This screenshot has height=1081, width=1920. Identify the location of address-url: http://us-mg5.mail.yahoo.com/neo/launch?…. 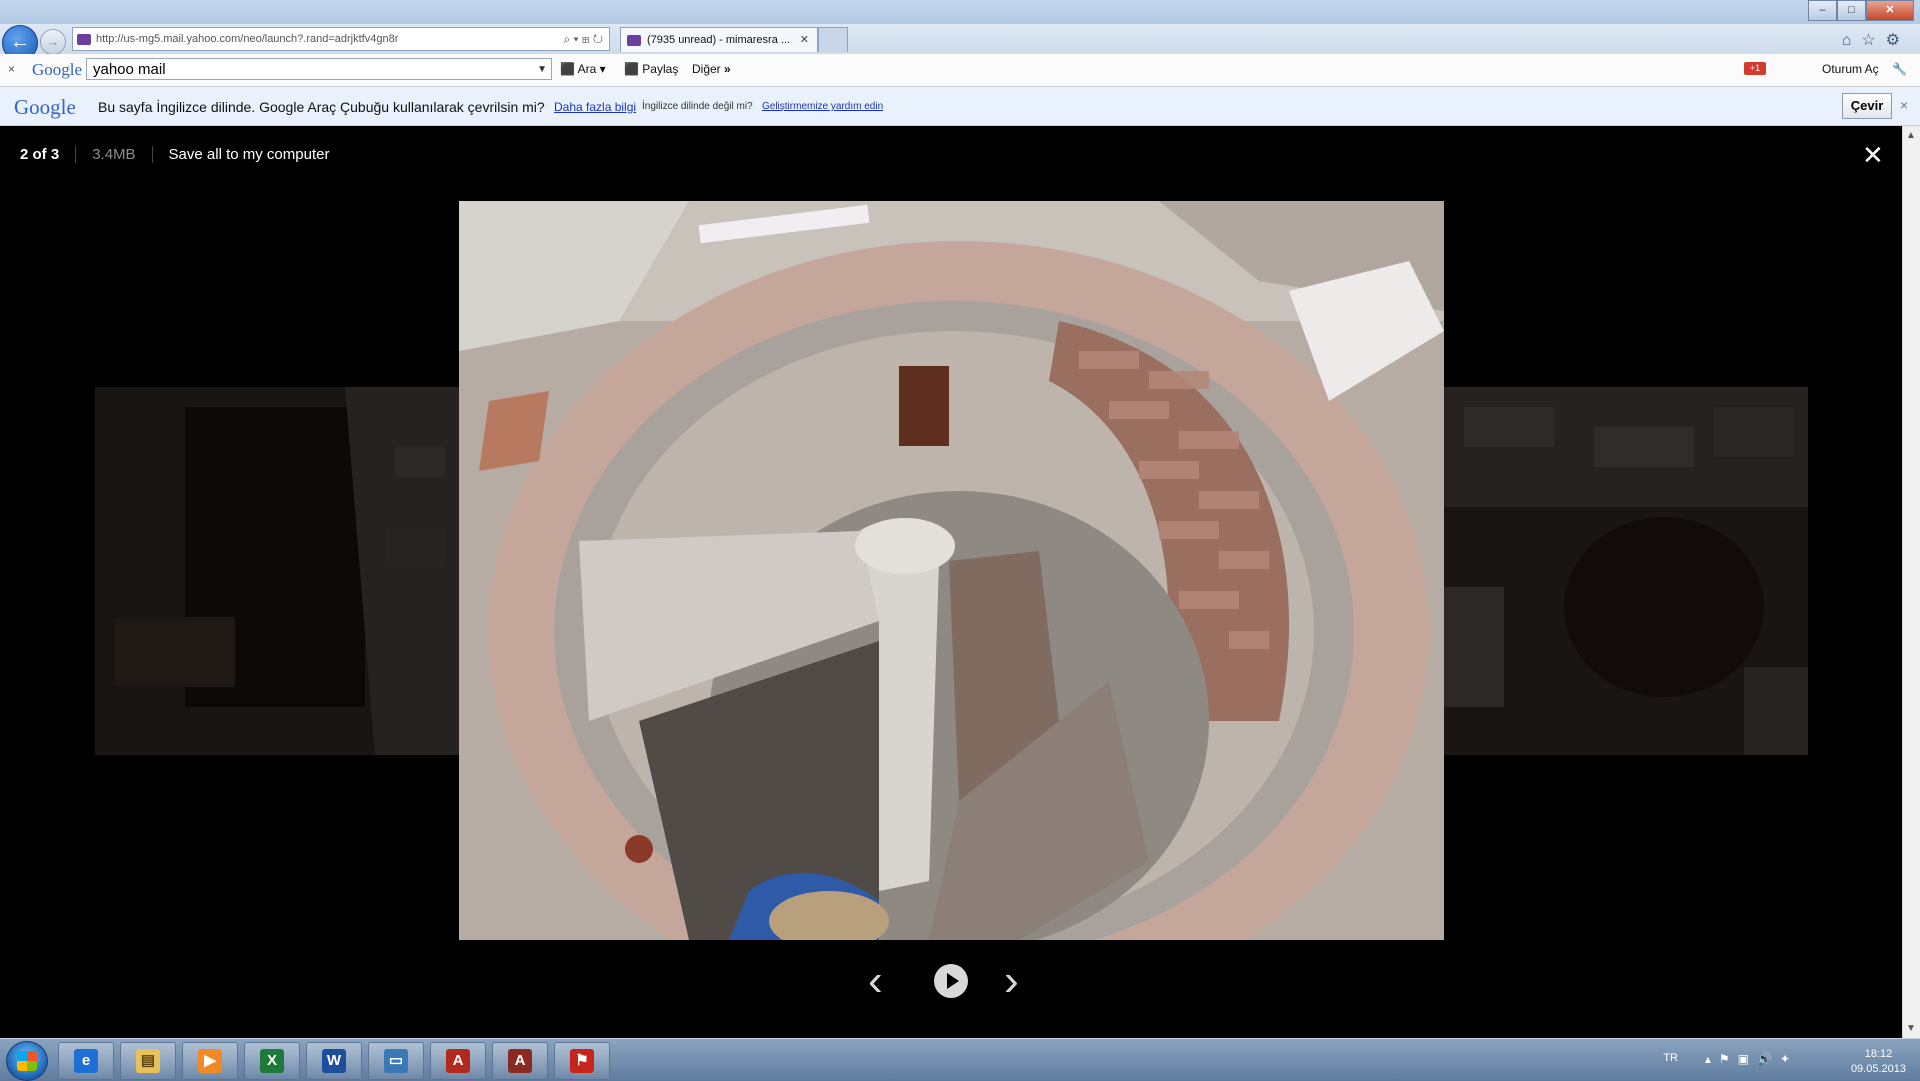
(247, 39).